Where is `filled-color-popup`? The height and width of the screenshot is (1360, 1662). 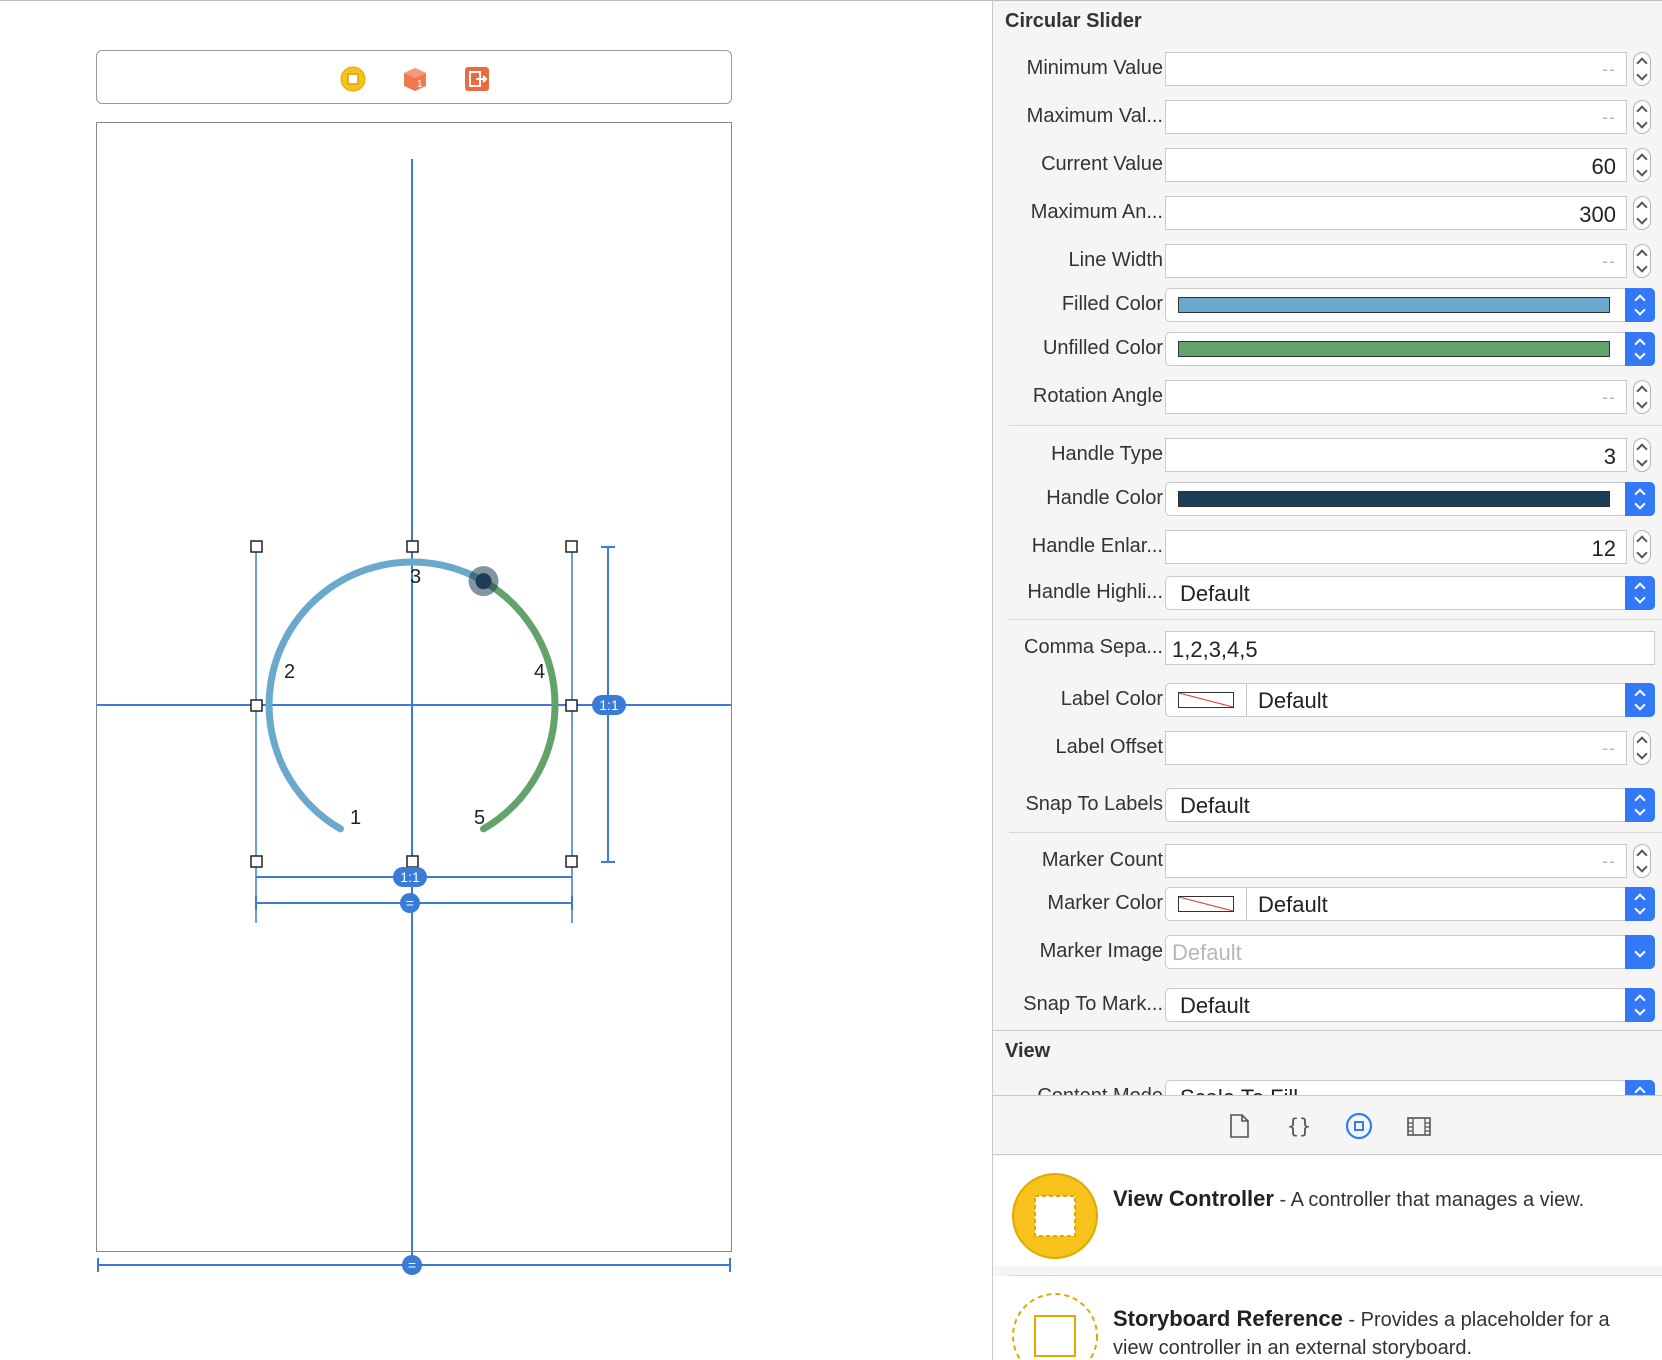
filled-color-popup is located at coordinates (1410, 305).